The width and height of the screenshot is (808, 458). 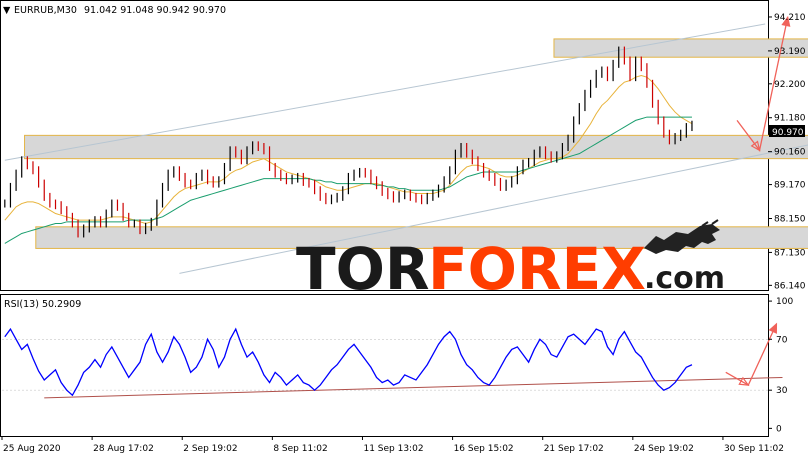 I want to click on rsi-axis: 100 70 30 0, so click(x=780, y=365).